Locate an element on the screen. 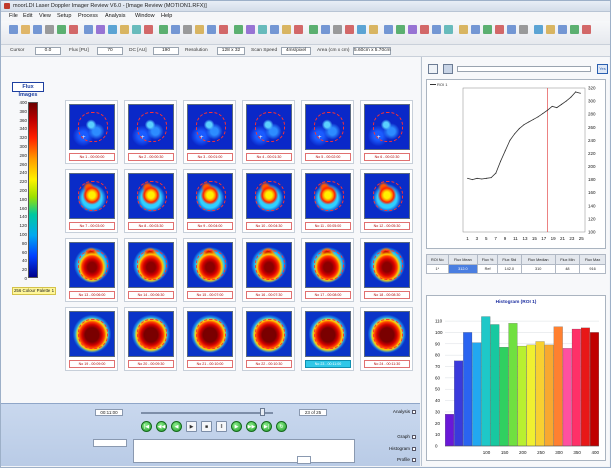  settings-icon is located at coordinates (112, 29).